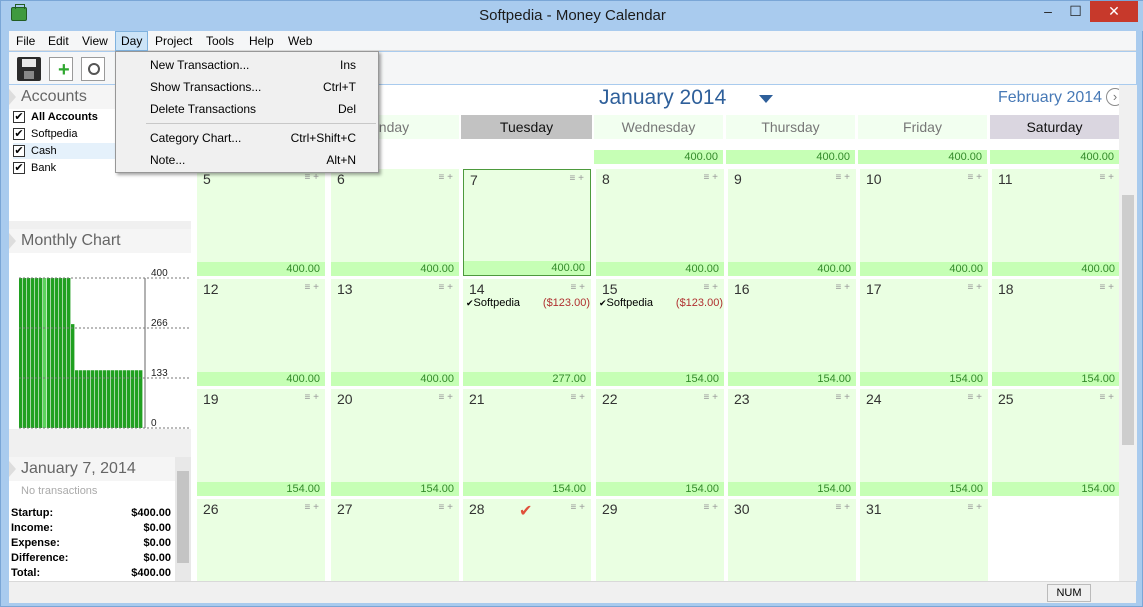  What do you see at coordinates (61, 69) in the screenshot?
I see `add-transaction-icon` at bounding box center [61, 69].